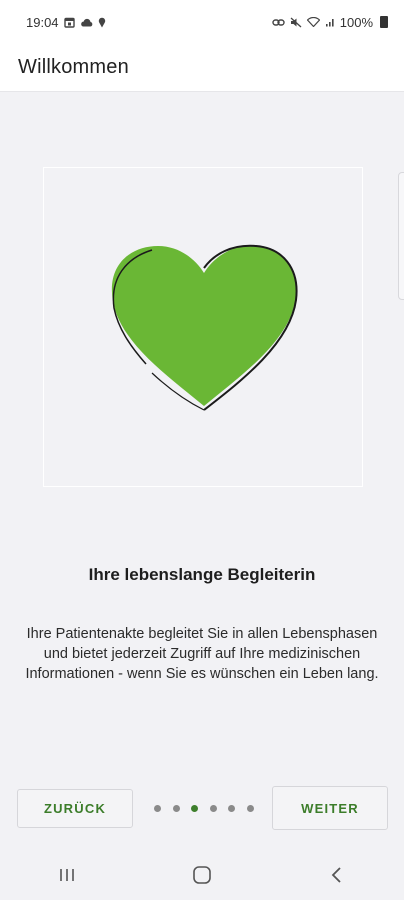  I want to click on status-bar: 19:04 100%, so click(202, 22).